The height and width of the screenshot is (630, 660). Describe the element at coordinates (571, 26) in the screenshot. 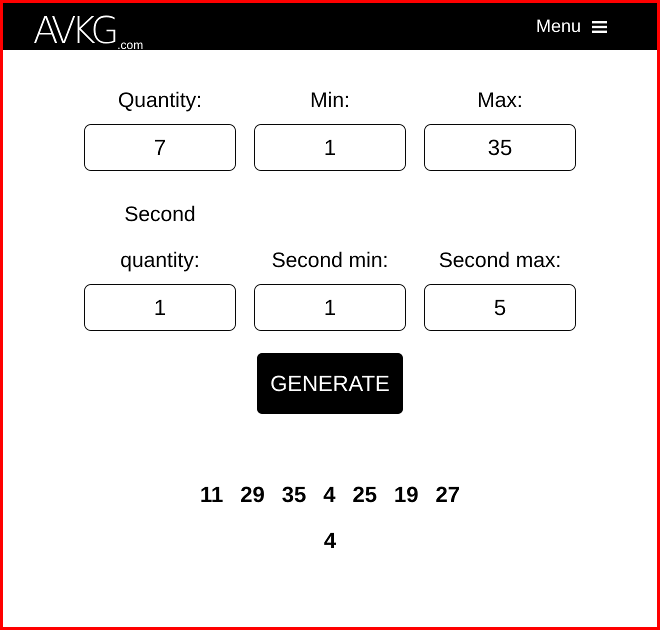

I see `menu-button: Menu` at that location.